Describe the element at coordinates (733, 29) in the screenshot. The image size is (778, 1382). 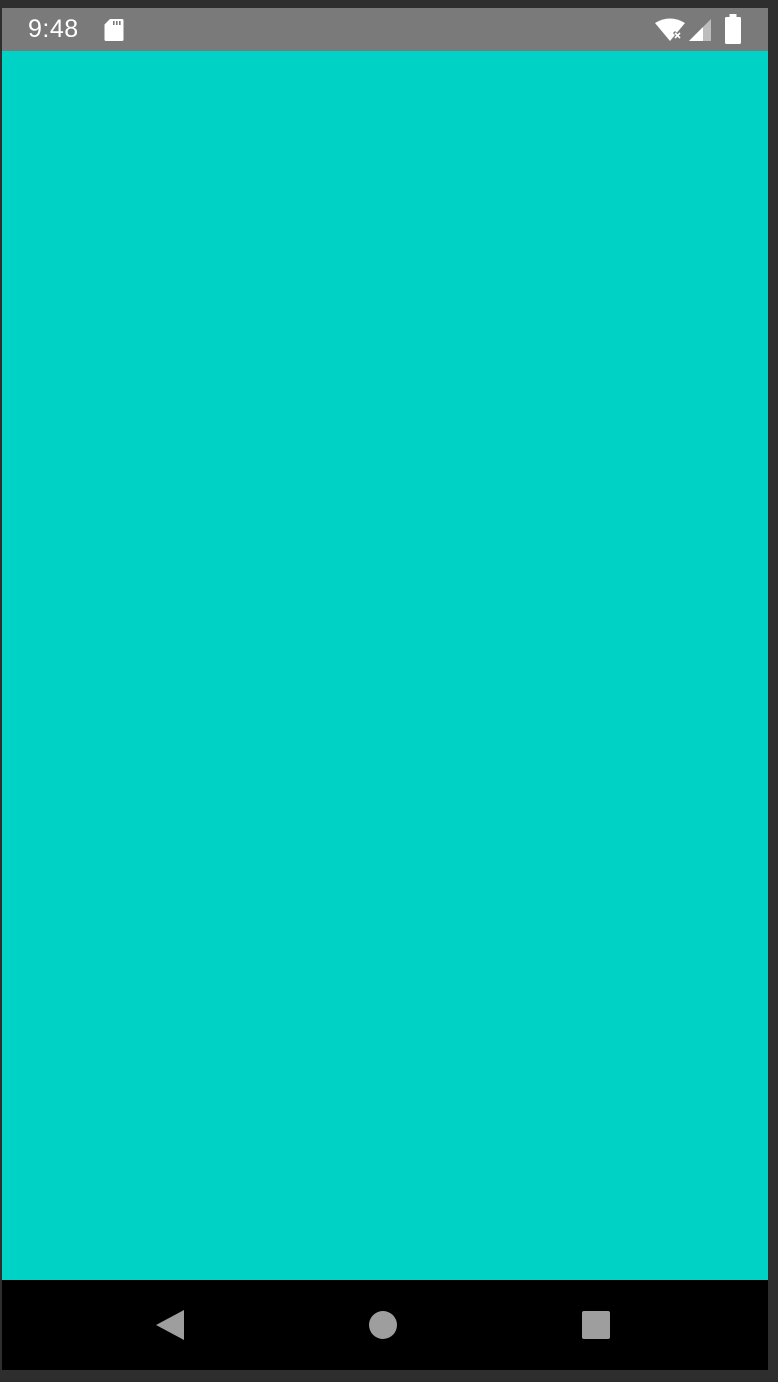
I see `battery-icon` at that location.